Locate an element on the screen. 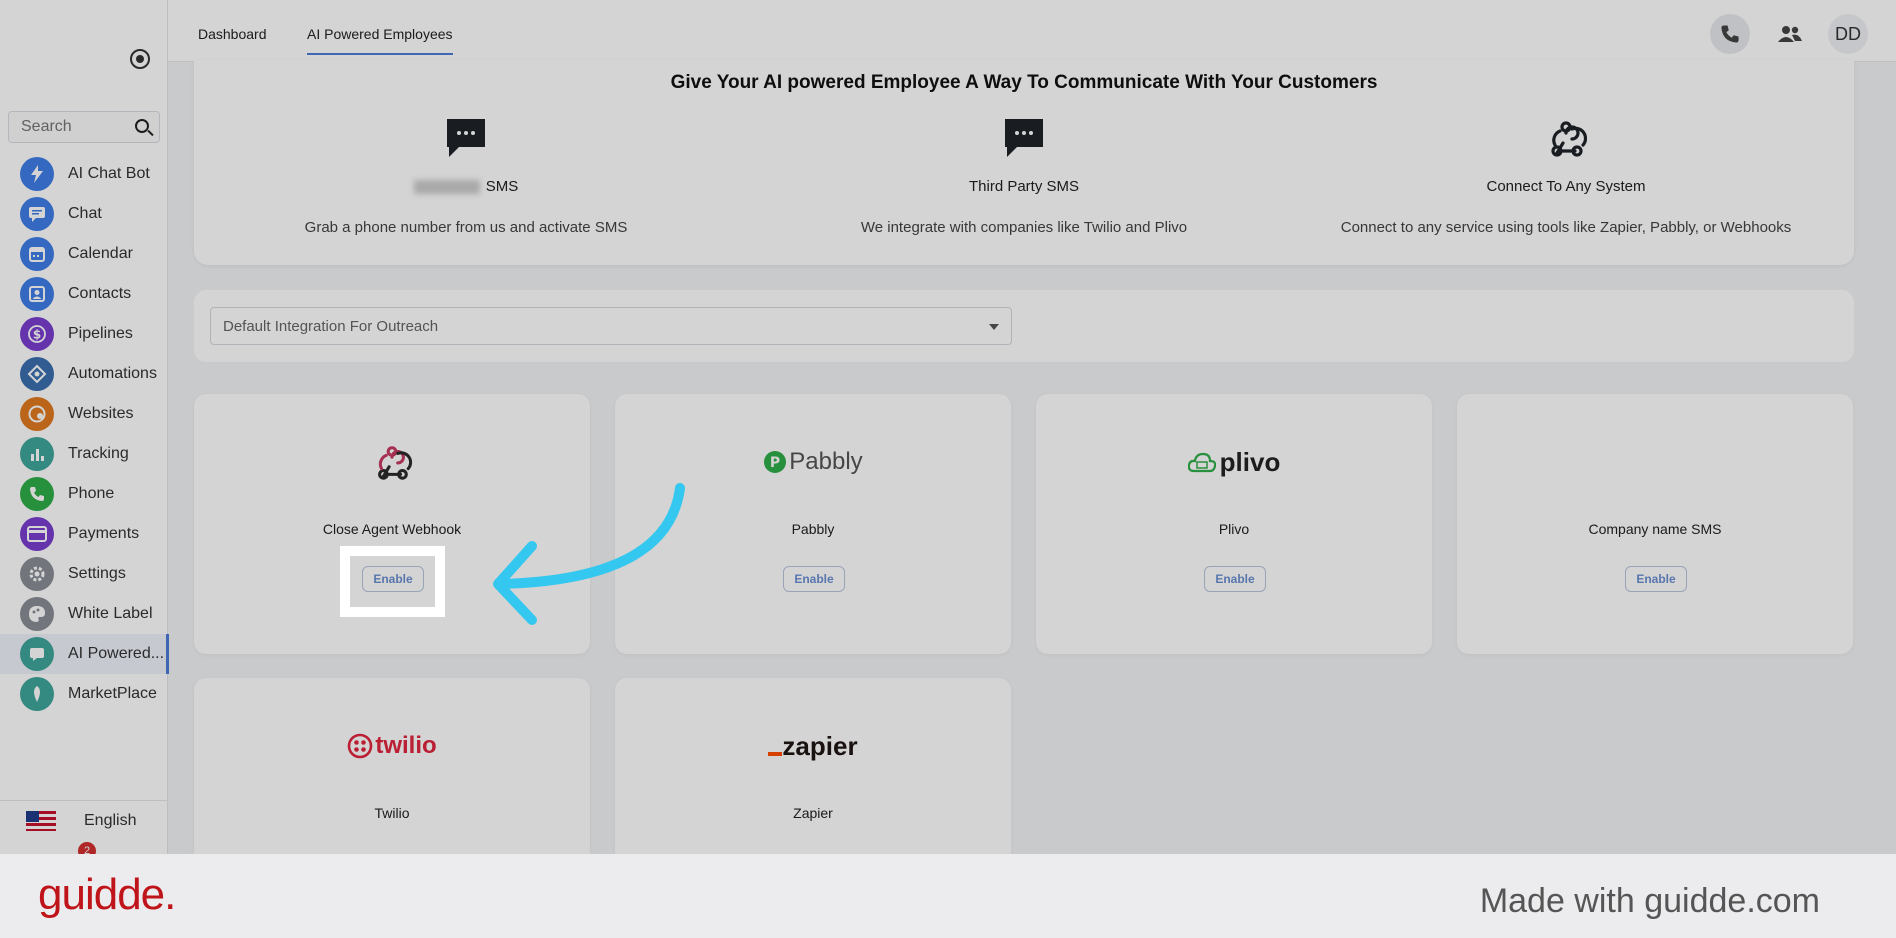 Image resolution: width=1896 pixels, height=938 pixels. sidebar-item-label: Pipelines is located at coordinates (100, 333).